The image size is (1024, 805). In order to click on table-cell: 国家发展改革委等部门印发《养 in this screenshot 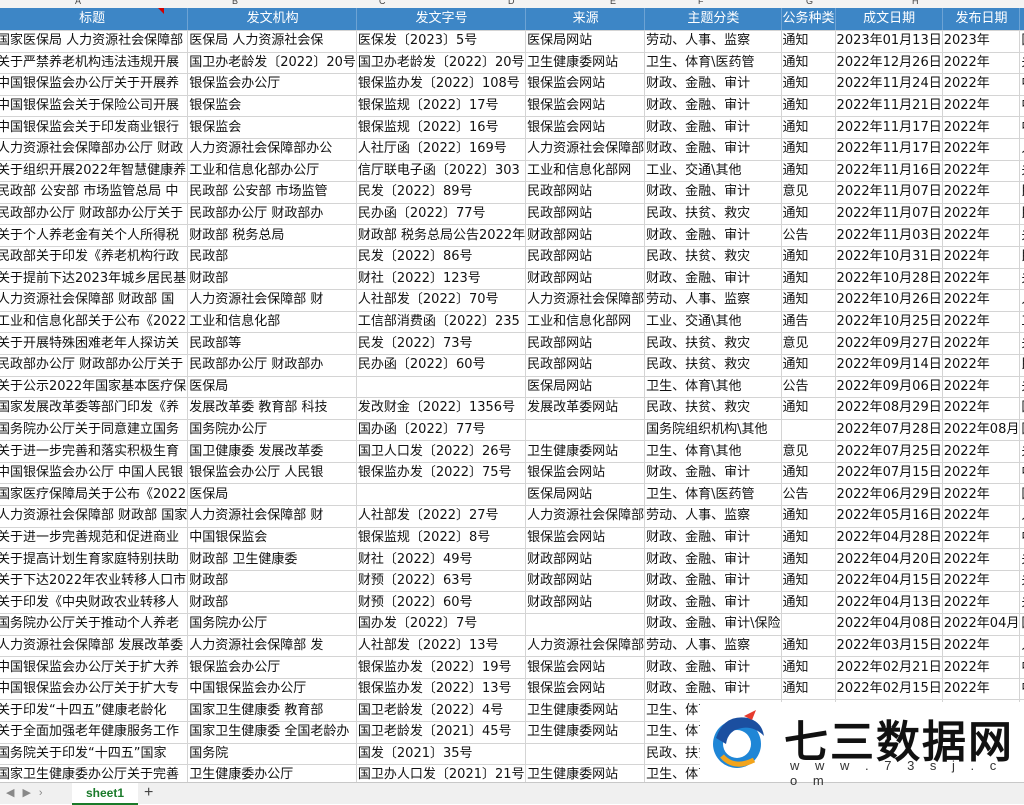, I will do `click(94, 408)`.